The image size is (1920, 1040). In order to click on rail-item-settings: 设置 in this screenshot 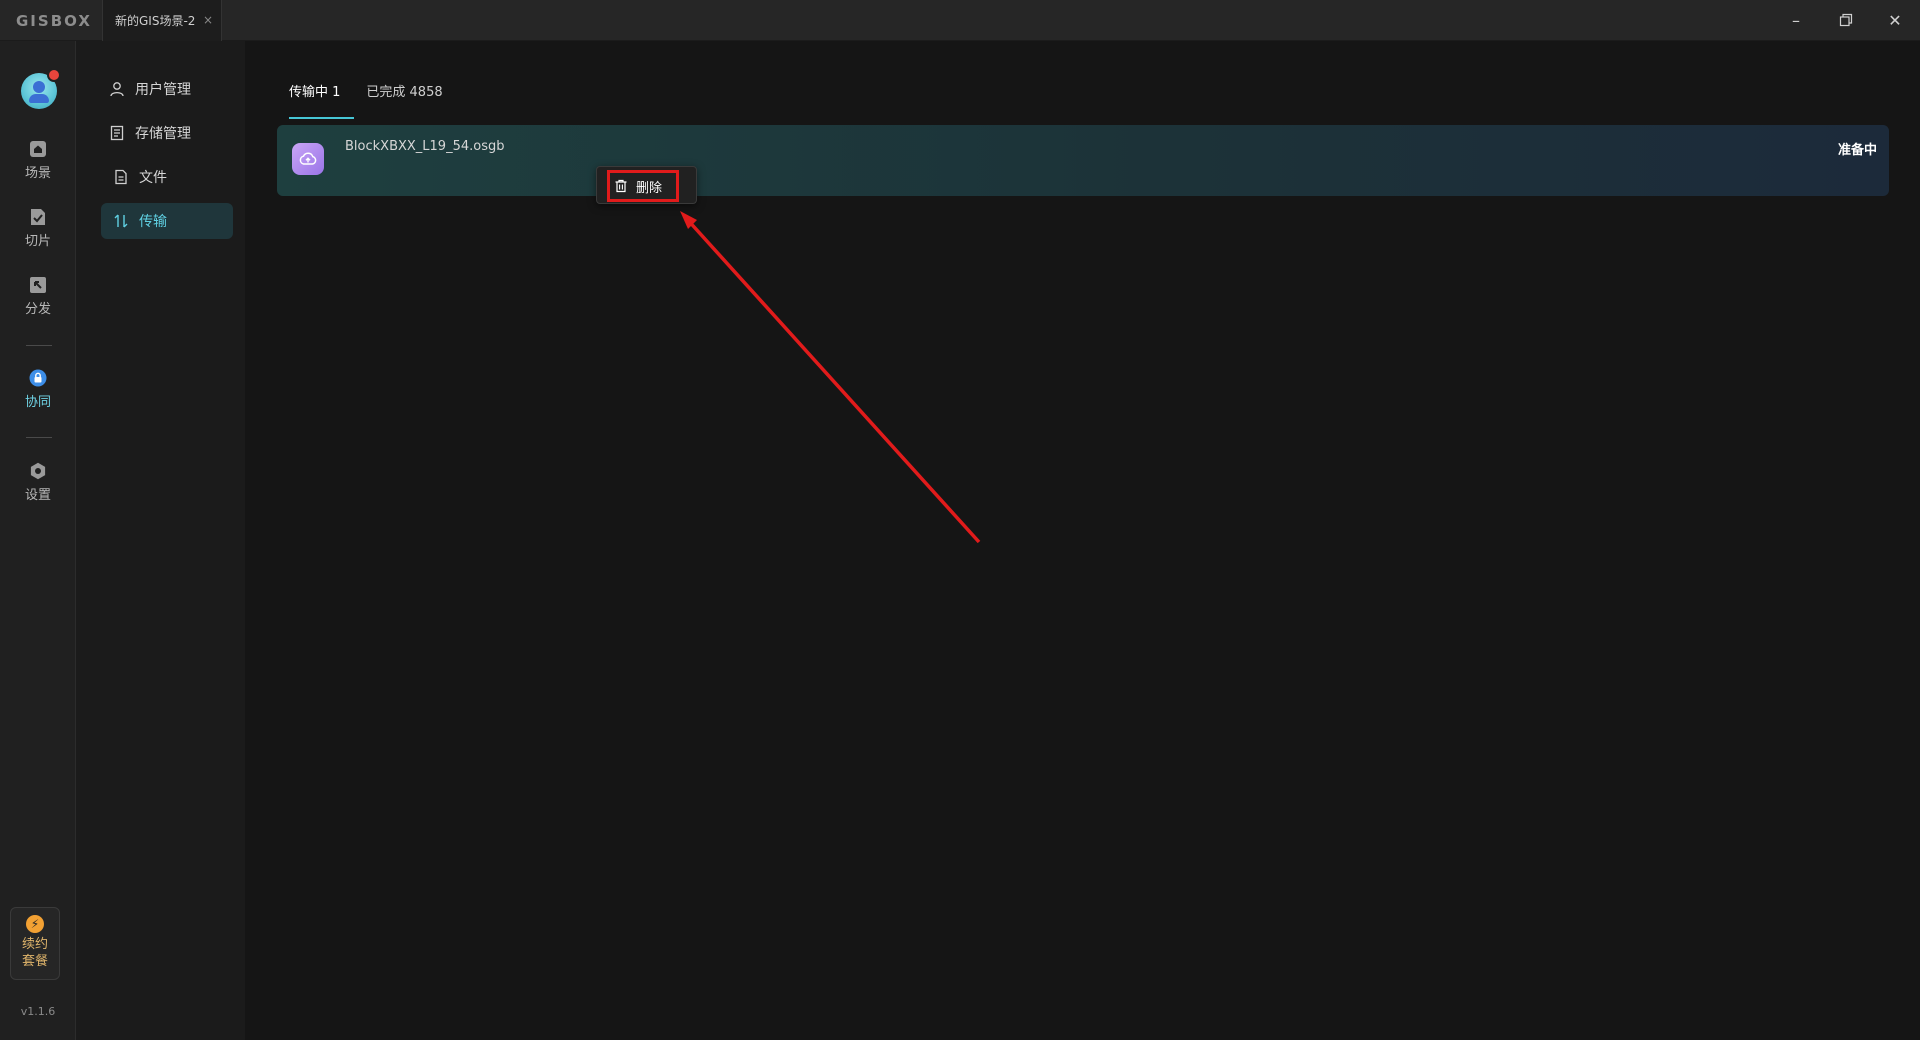, I will do `click(38, 482)`.